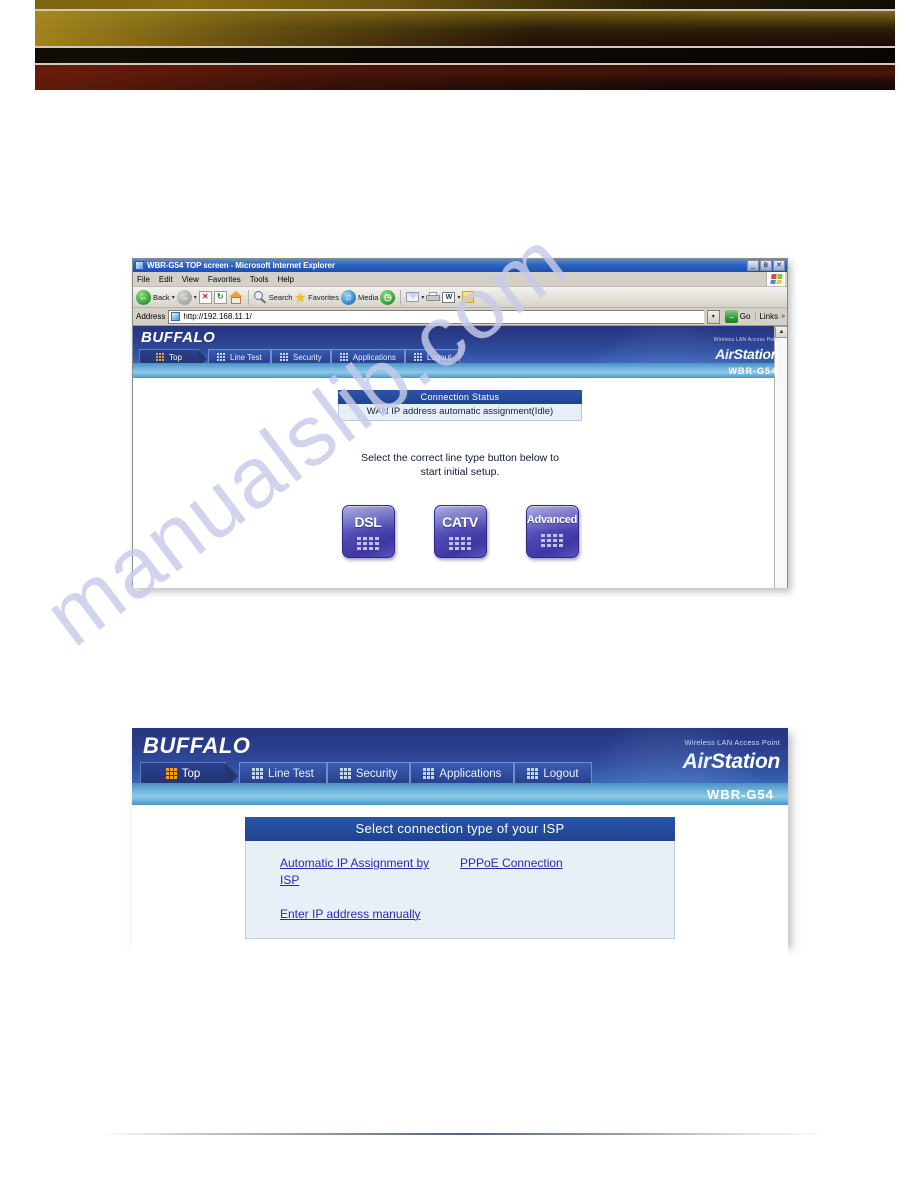  Describe the element at coordinates (368, 522) in the screenshot. I see `dsl-button-label: DSL` at that location.